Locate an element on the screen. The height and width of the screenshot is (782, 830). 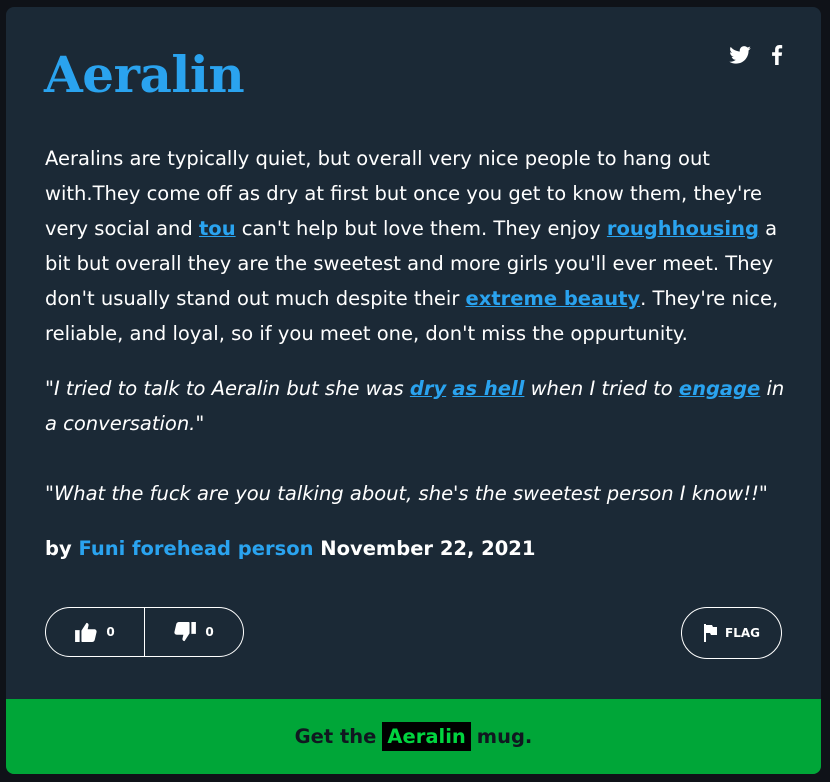
mug-prefix: Get the is located at coordinates (335, 736).